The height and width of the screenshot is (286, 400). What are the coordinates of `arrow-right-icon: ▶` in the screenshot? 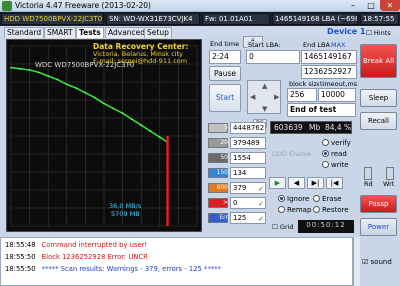 It's located at (276, 97).